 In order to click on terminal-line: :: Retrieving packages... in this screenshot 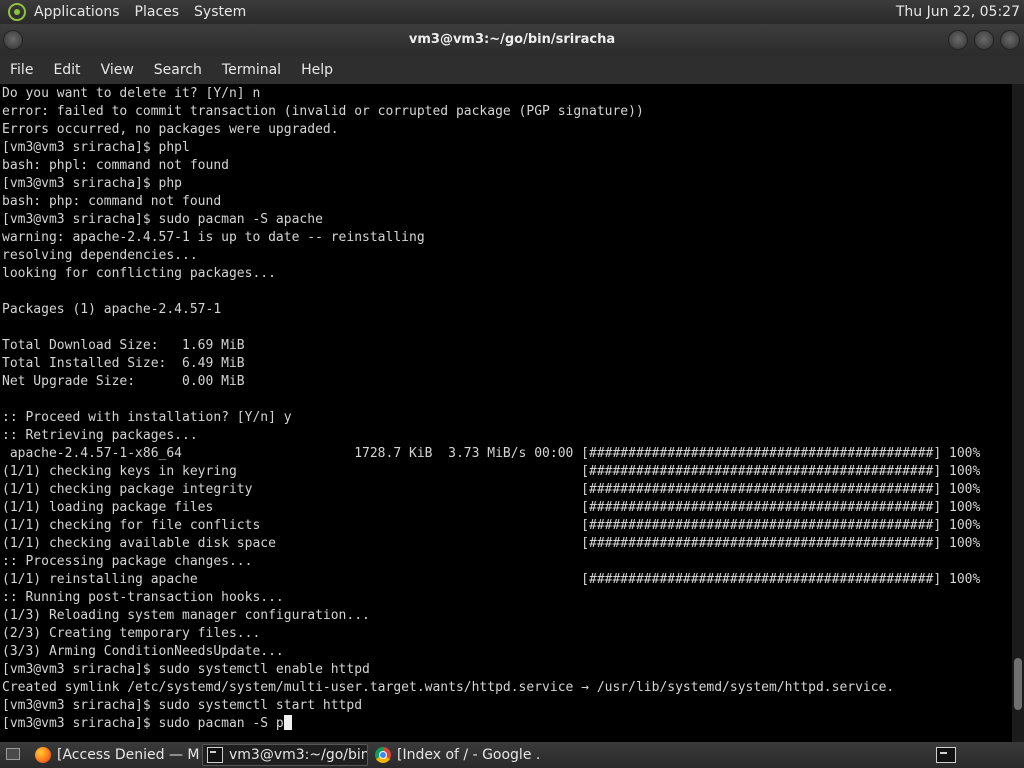, I will do `click(100, 435)`.